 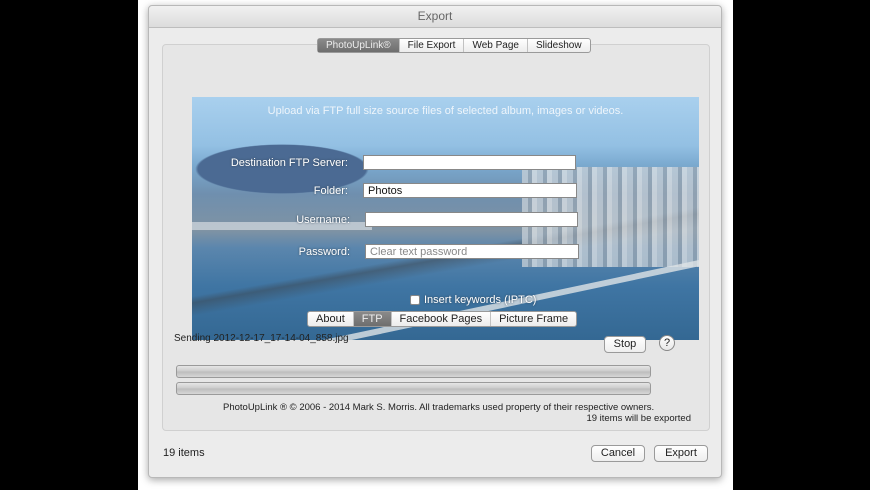 What do you see at coordinates (331, 319) in the screenshot?
I see `tab-about: About` at bounding box center [331, 319].